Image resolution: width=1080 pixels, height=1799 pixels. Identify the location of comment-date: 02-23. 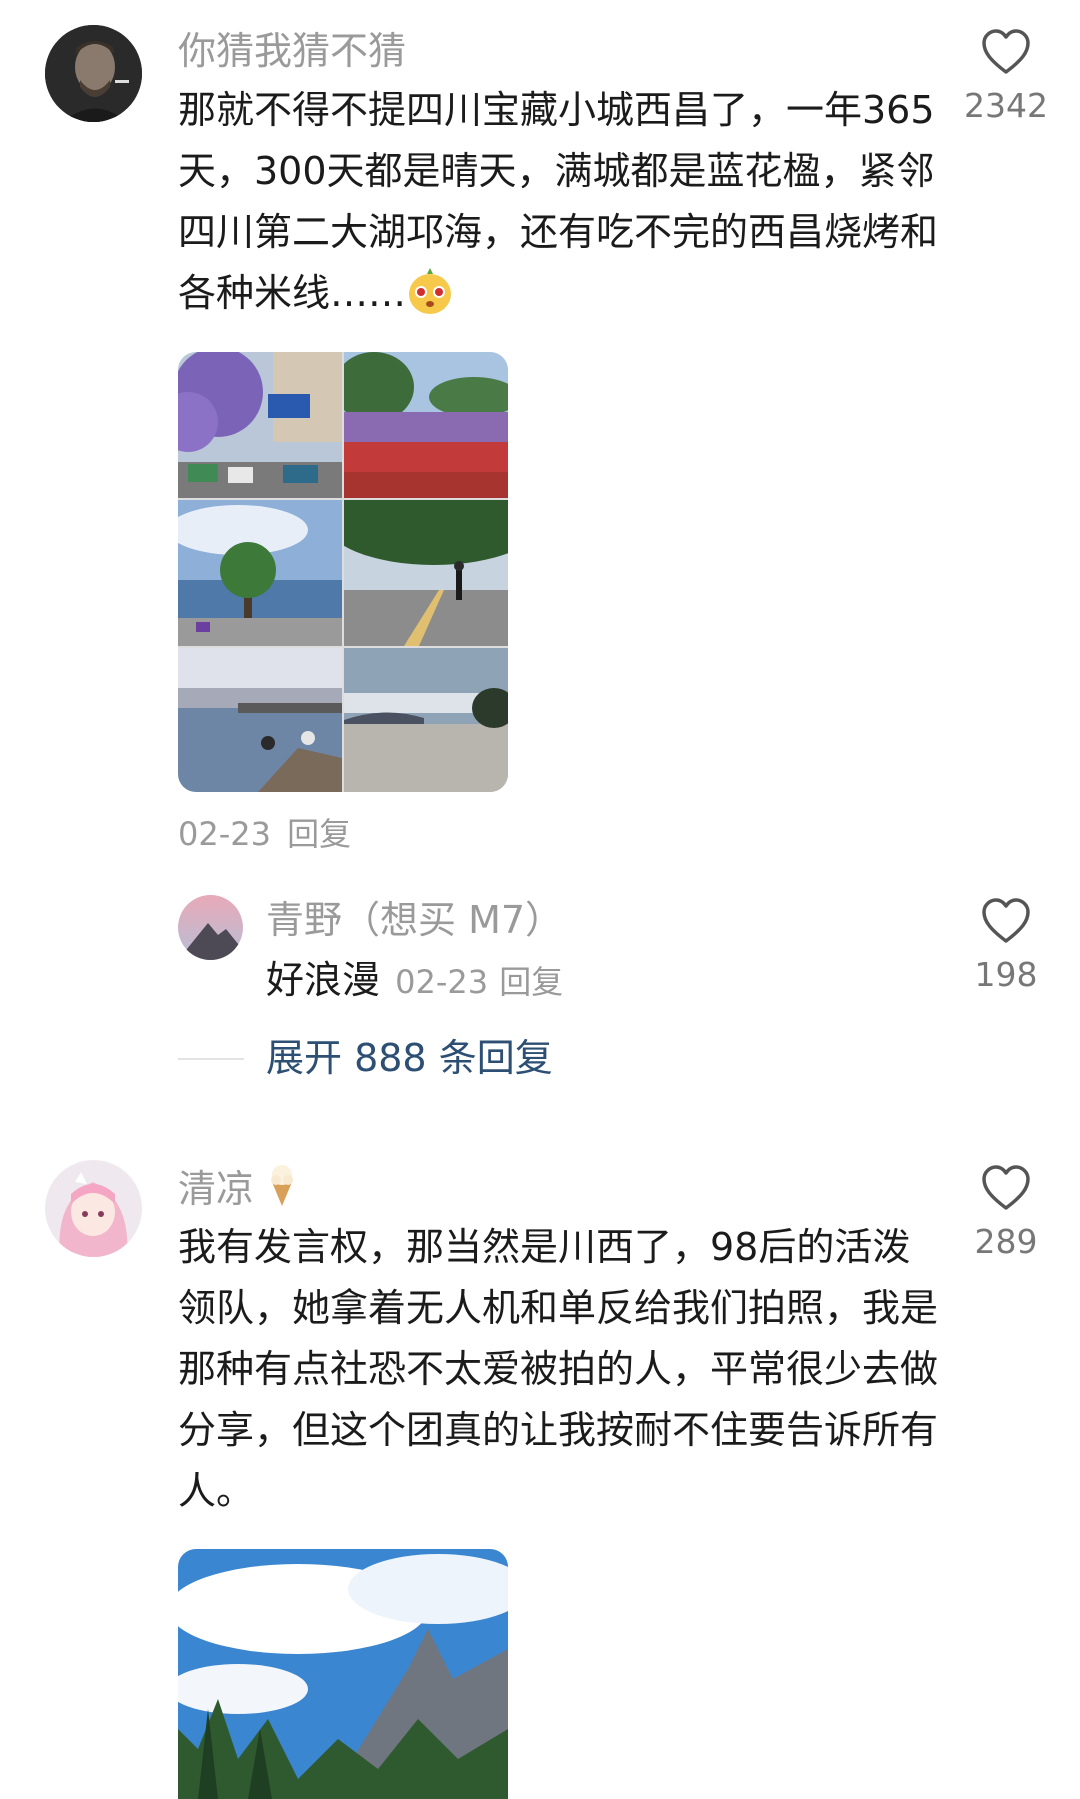
(224, 834).